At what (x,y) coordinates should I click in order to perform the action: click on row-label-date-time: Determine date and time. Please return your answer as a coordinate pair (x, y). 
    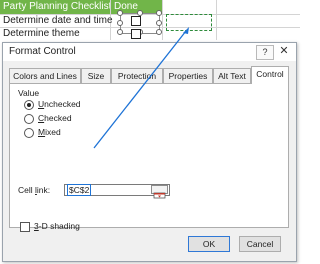
    Looking at the image, I should click on (58, 20).